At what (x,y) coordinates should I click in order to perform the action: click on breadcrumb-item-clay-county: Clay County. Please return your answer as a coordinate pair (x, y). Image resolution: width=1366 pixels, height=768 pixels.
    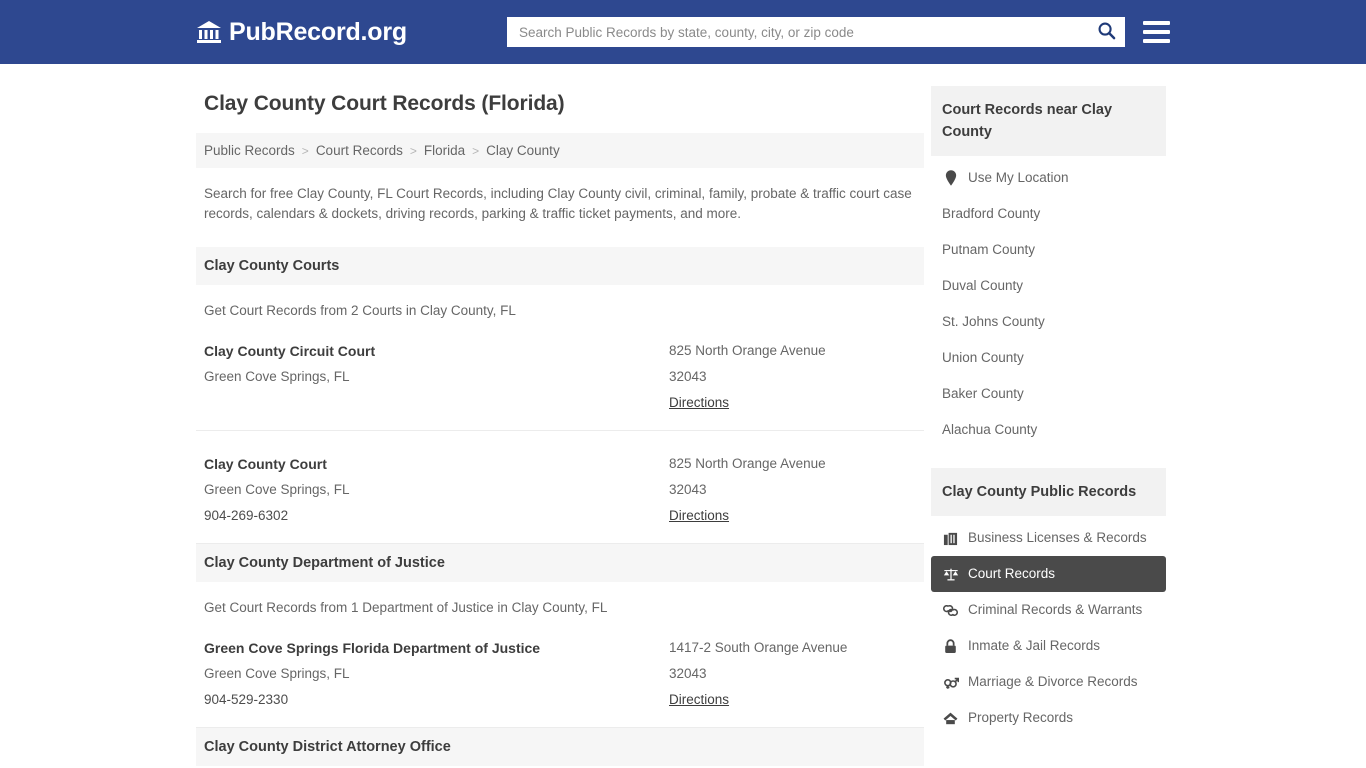
    Looking at the image, I should click on (523, 150).